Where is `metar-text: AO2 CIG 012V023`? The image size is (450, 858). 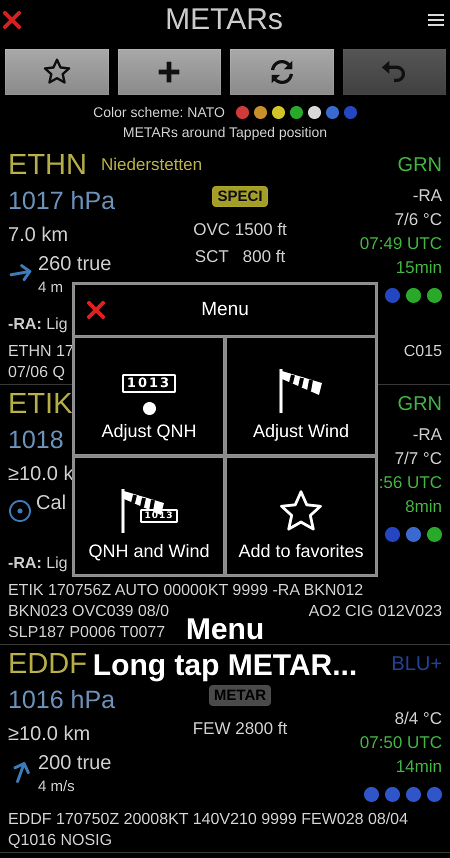 metar-text: AO2 CIG 012V023 is located at coordinates (375, 612).